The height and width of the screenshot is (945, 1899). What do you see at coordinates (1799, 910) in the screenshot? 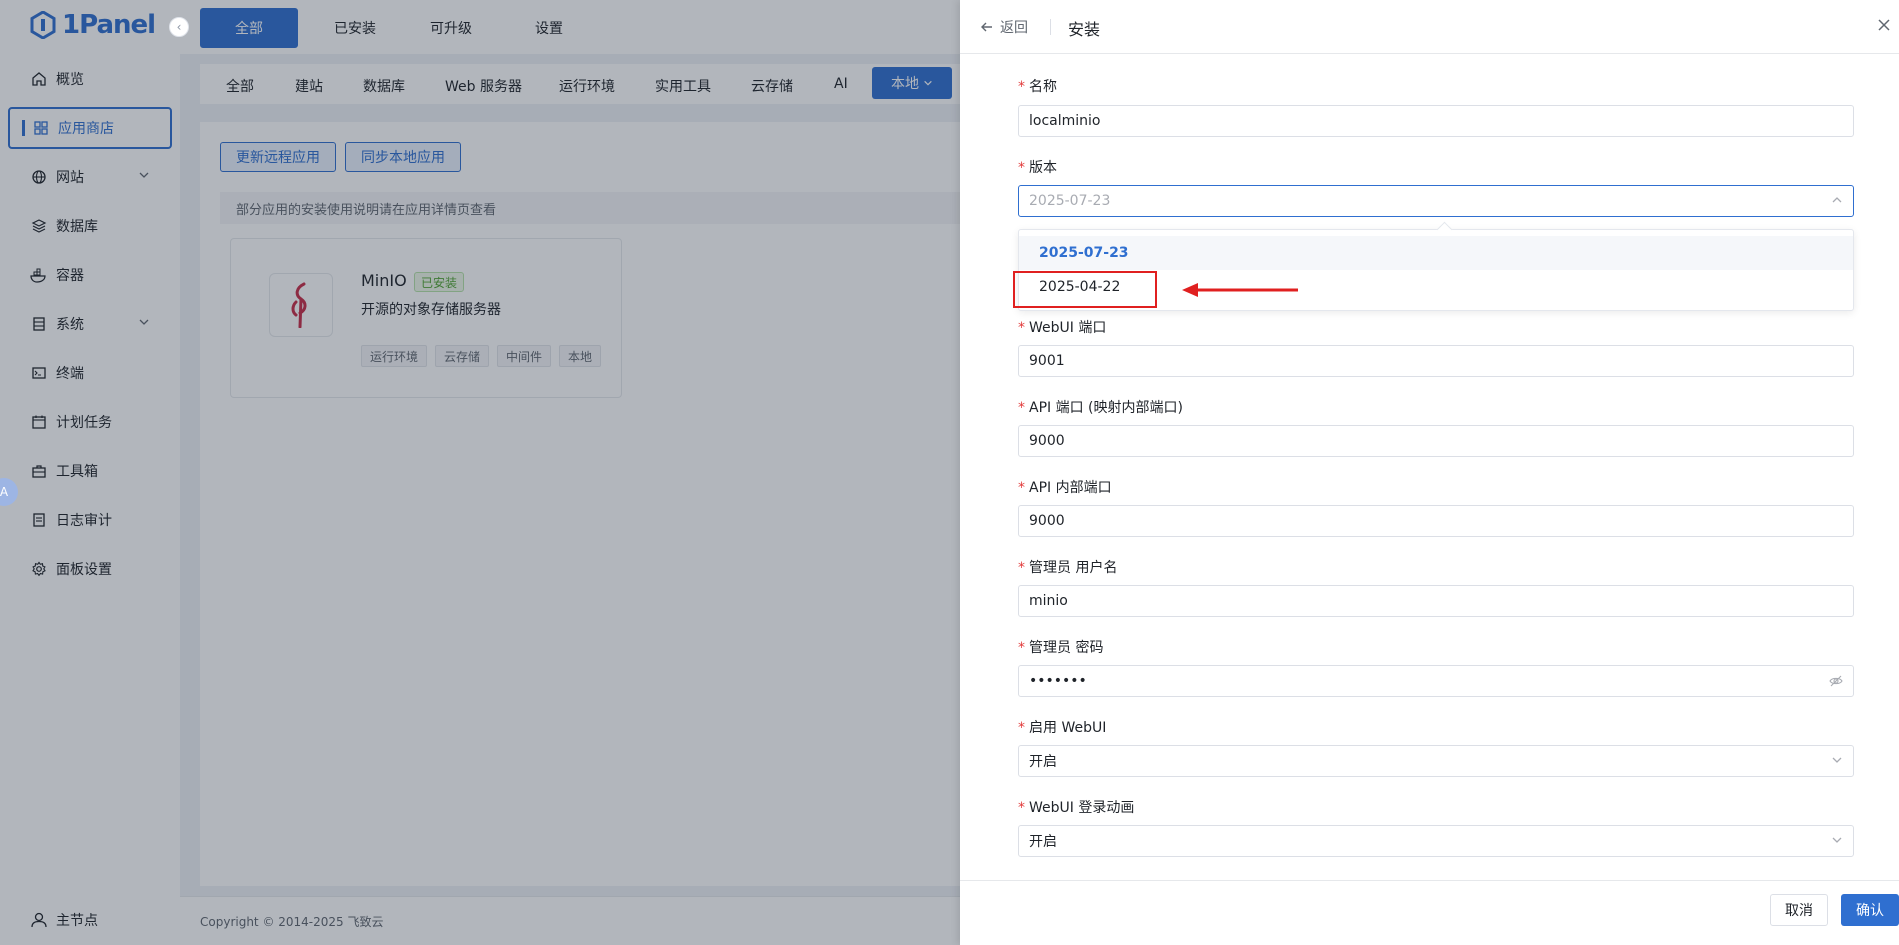
I see `cancel-button: 取消` at bounding box center [1799, 910].